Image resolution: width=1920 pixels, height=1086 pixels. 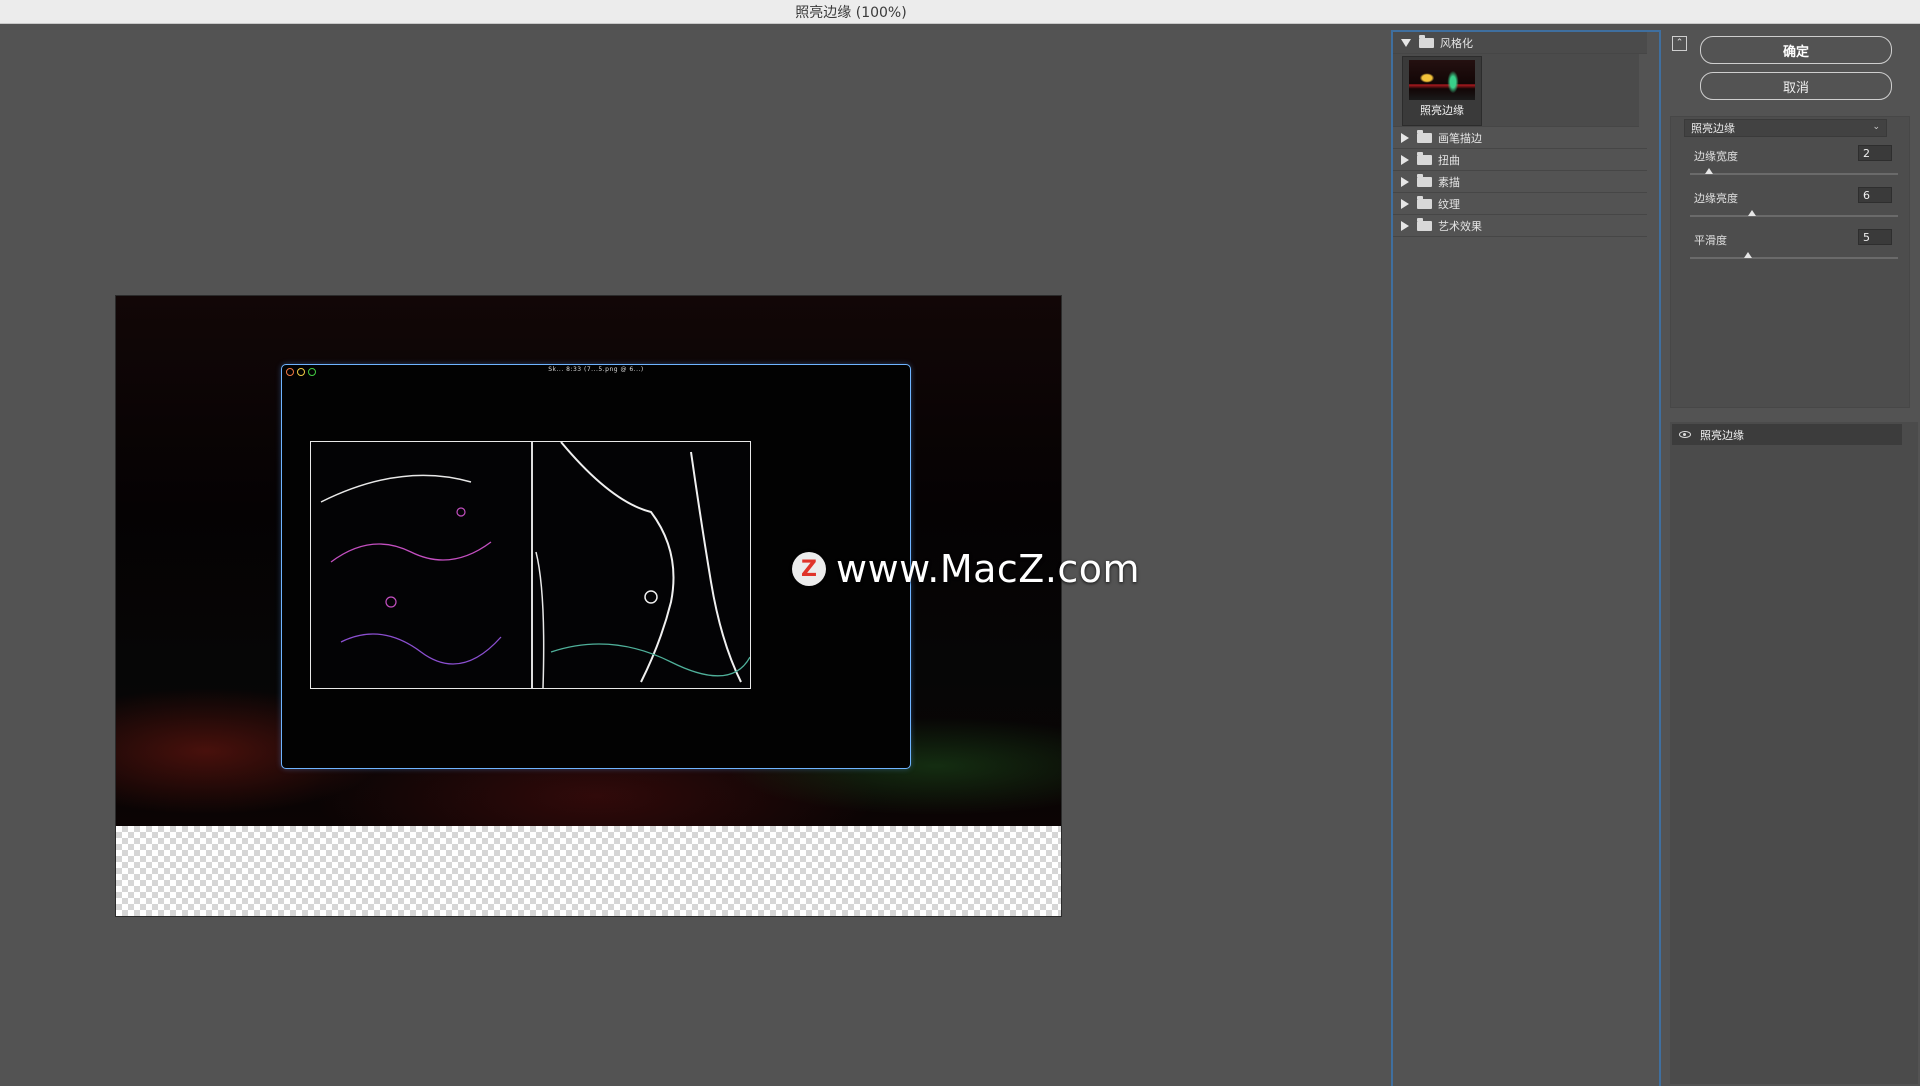 I want to click on ok-button: 确定, so click(x=1796, y=50).